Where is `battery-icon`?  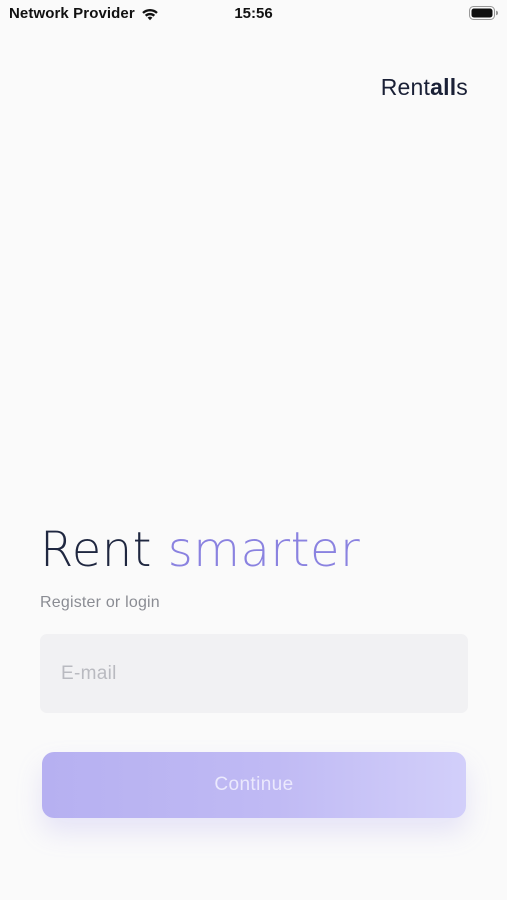
battery-icon is located at coordinates (483, 13).